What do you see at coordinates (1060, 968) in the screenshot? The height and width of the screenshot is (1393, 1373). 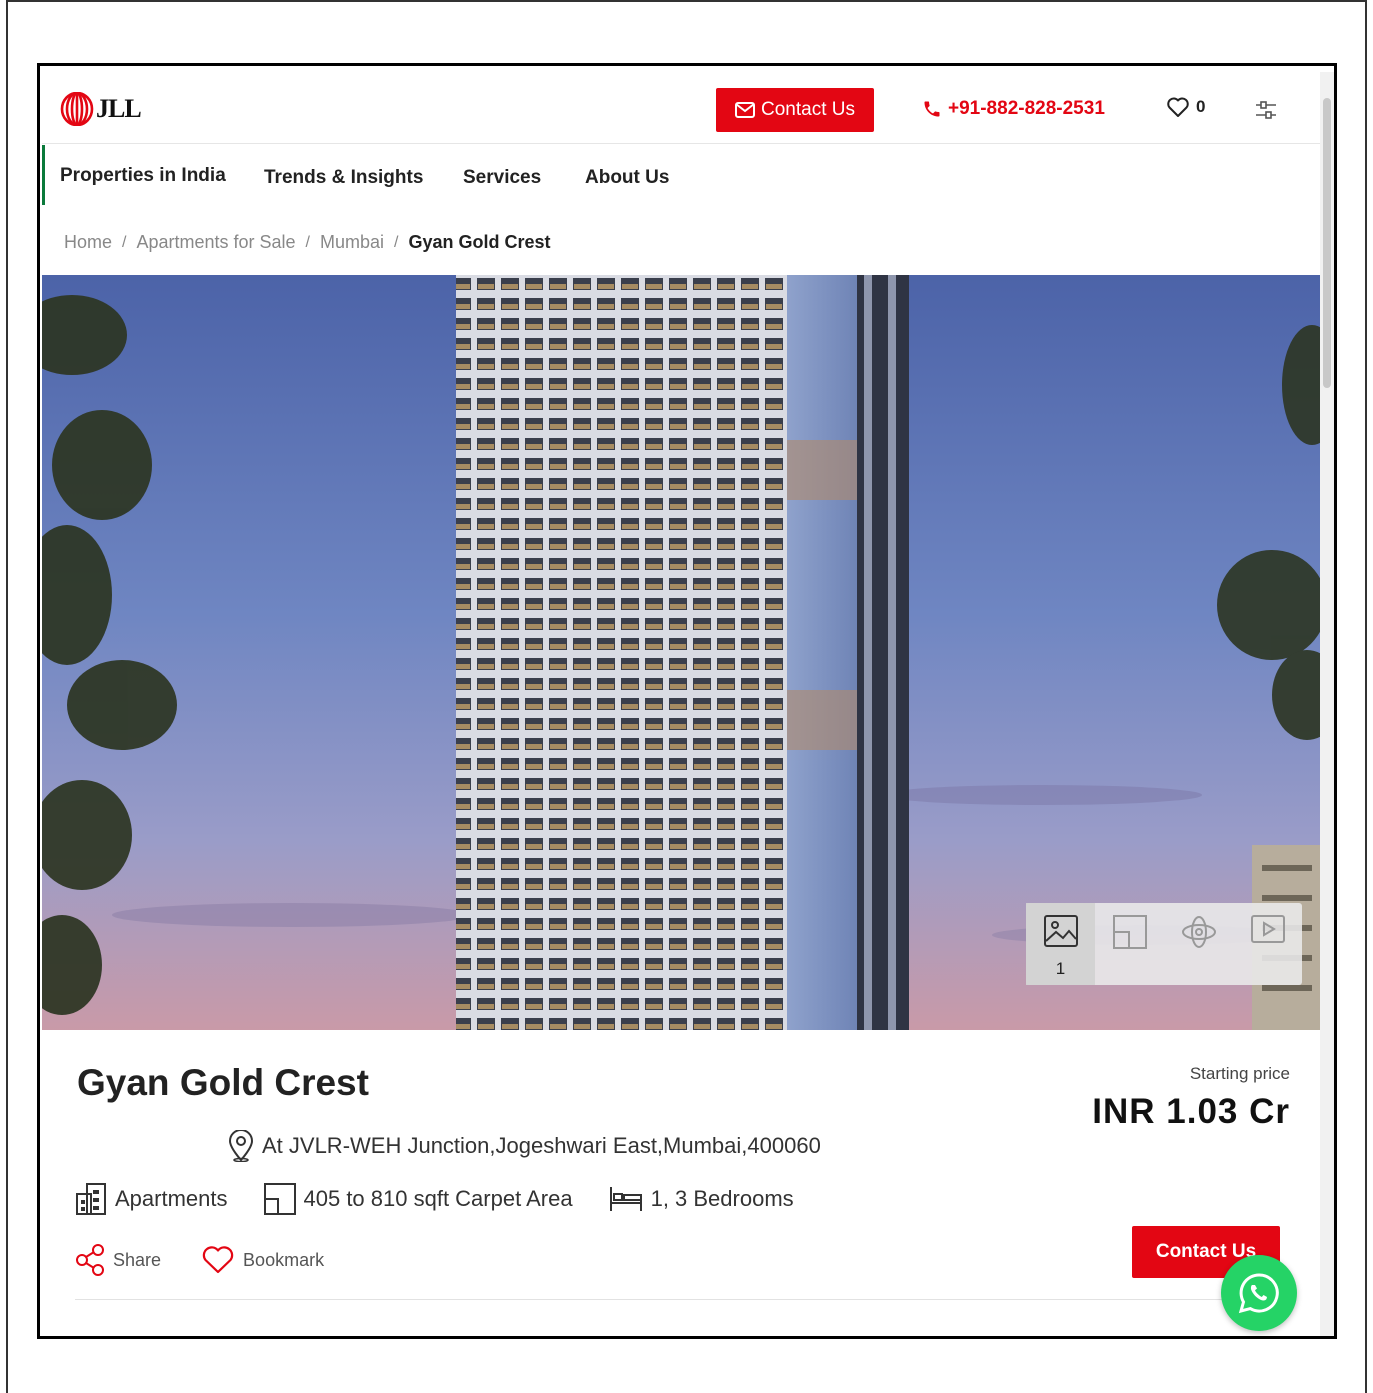 I see `image-count: 1` at bounding box center [1060, 968].